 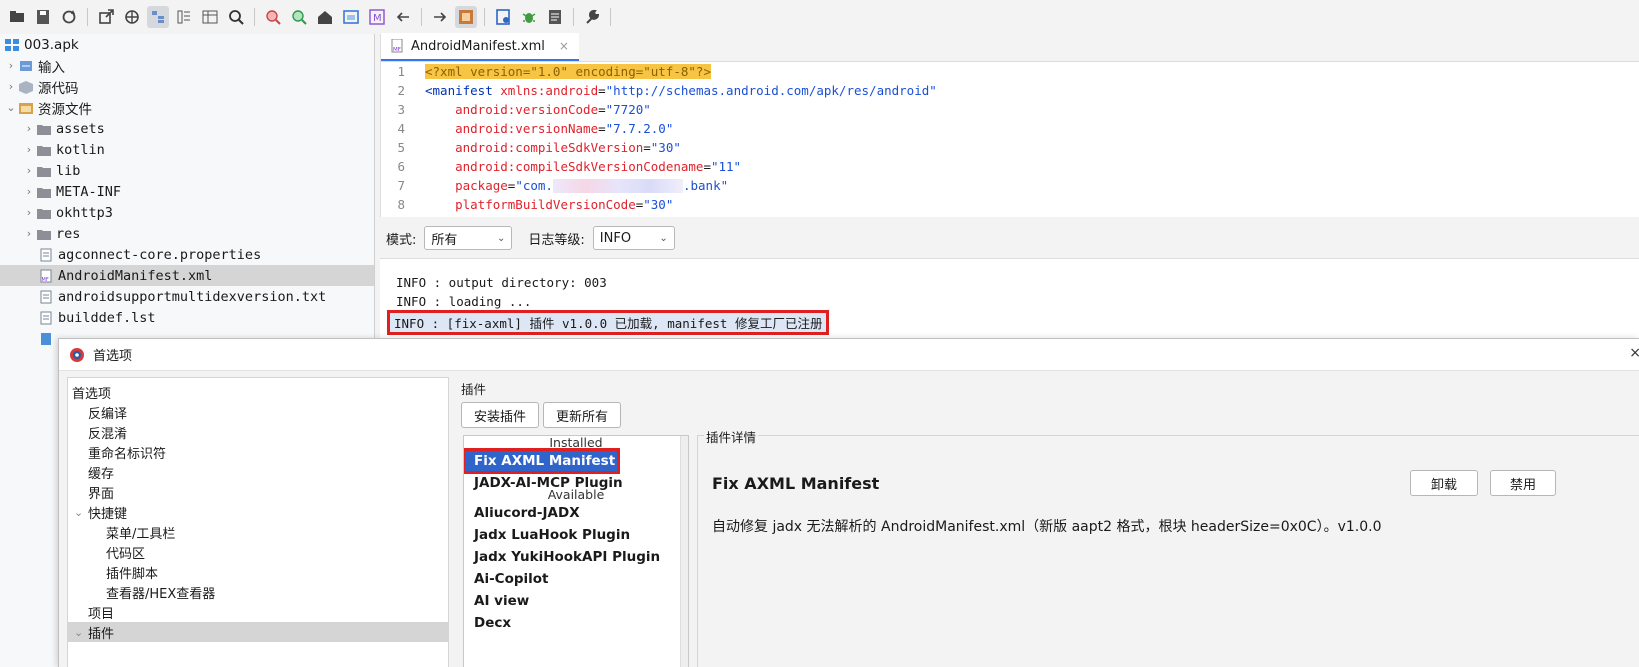 What do you see at coordinates (529, 17) in the screenshot?
I see `debug-button` at bounding box center [529, 17].